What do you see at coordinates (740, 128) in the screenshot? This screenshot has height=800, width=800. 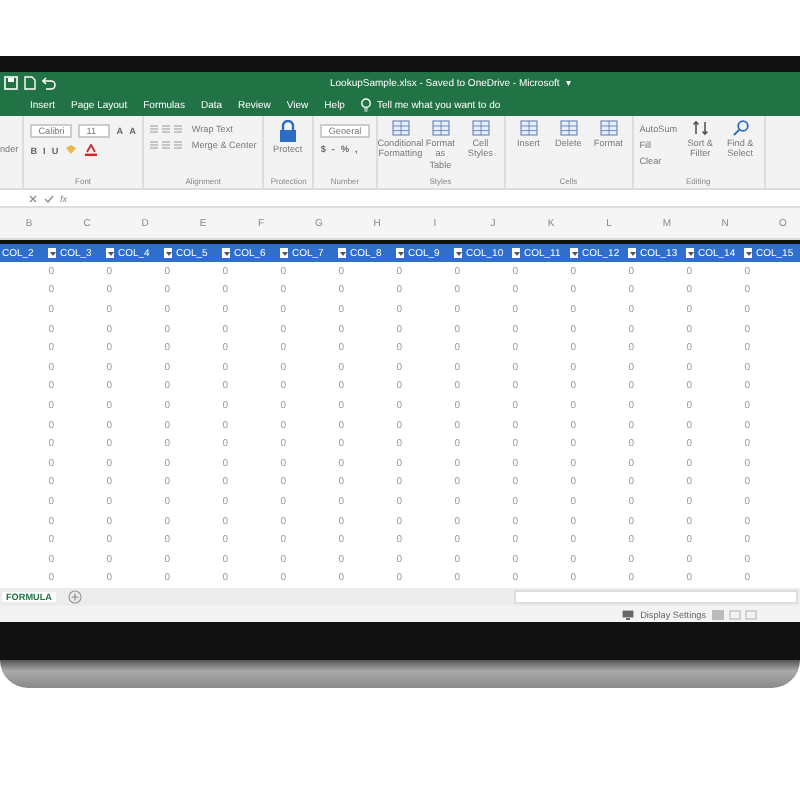 I see `search-icon` at bounding box center [740, 128].